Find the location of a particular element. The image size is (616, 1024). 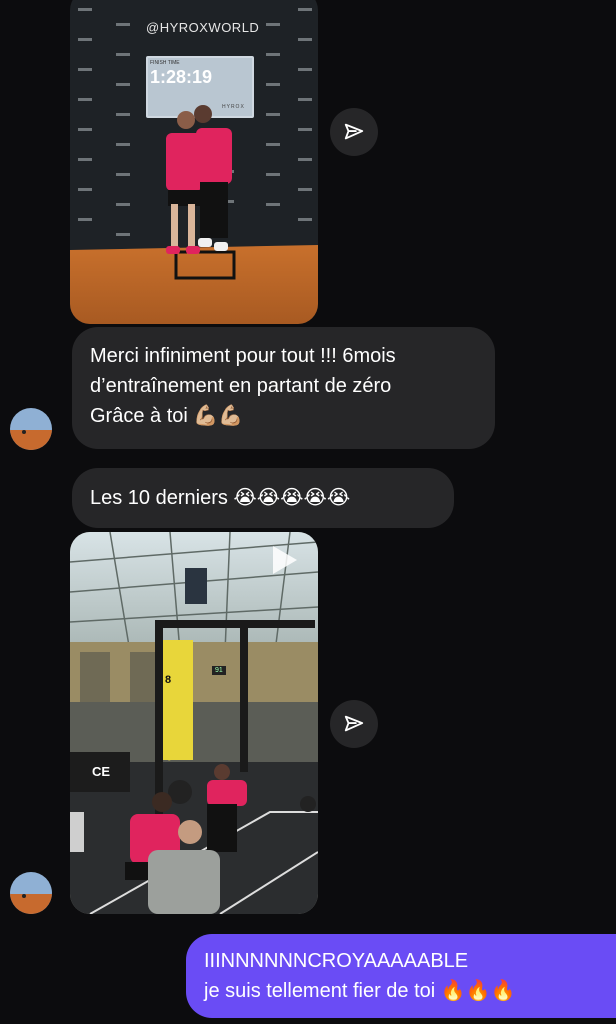

banner-text: CE is located at coordinates (101, 771).